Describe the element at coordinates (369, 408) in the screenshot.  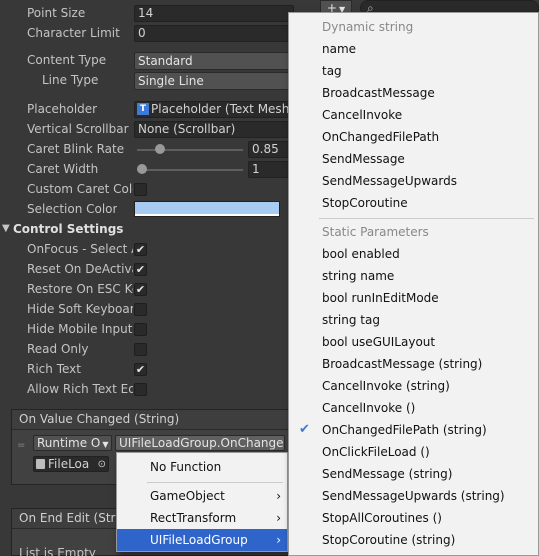
I see `static-method-item-label: CancelInvoke ()` at that location.